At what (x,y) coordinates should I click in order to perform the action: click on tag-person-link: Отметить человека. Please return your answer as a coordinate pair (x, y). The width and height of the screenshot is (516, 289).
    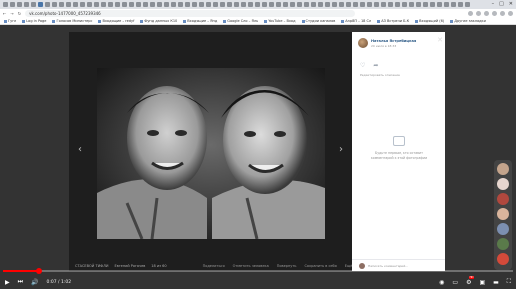
    Looking at the image, I should click on (251, 266).